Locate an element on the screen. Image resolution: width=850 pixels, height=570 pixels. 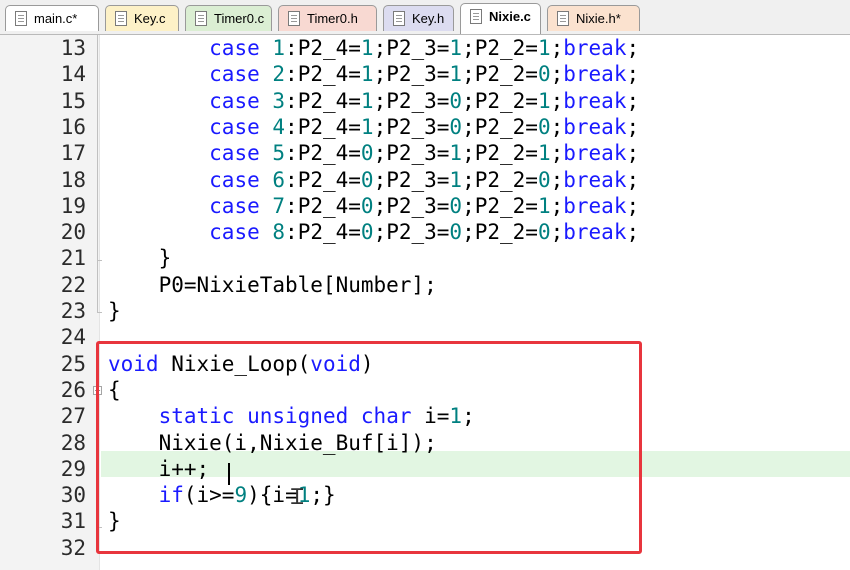
tab-timer0-h: Timer0.h is located at coordinates (327, 18).